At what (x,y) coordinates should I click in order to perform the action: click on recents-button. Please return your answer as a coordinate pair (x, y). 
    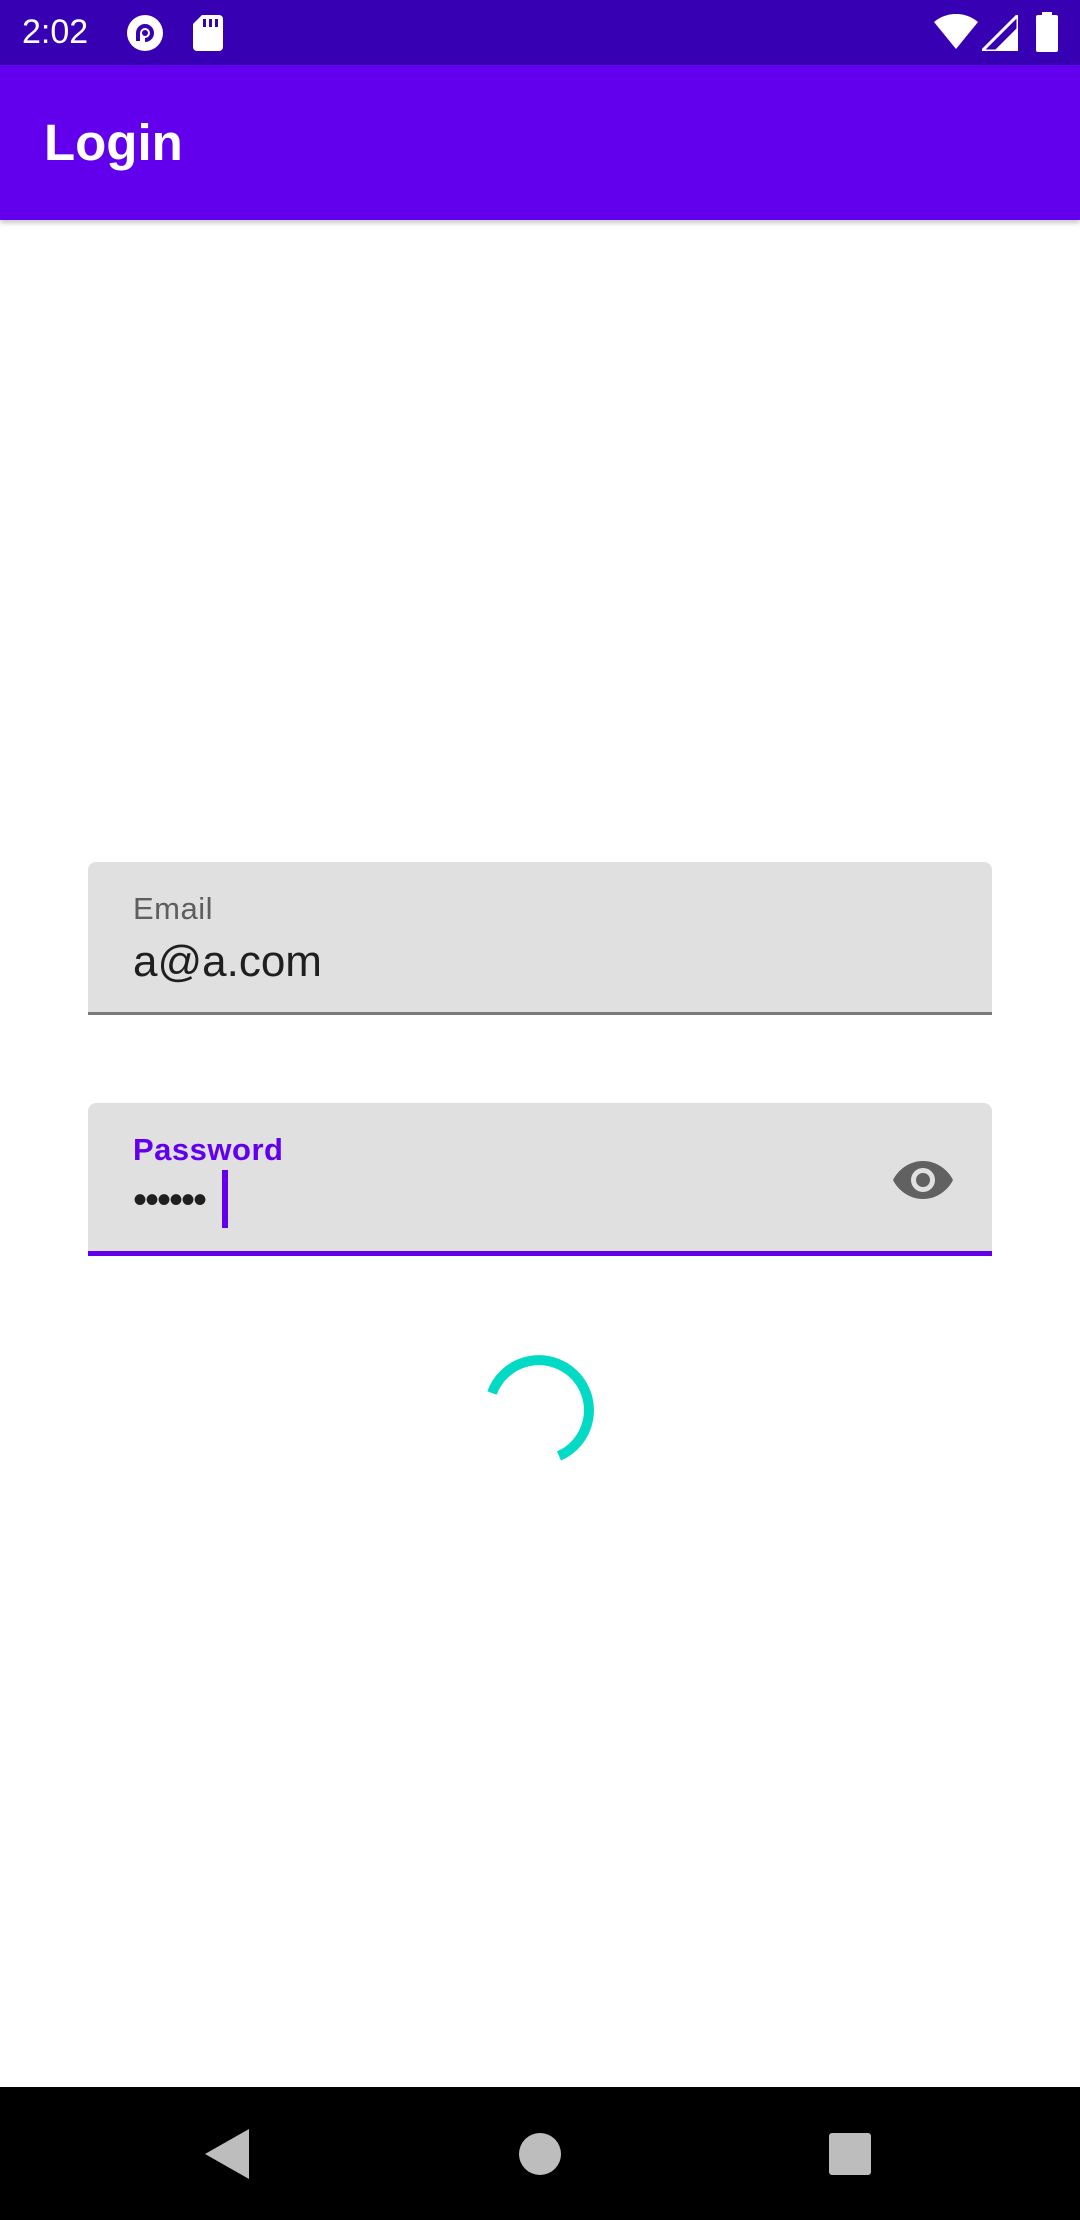
    Looking at the image, I should click on (850, 2154).